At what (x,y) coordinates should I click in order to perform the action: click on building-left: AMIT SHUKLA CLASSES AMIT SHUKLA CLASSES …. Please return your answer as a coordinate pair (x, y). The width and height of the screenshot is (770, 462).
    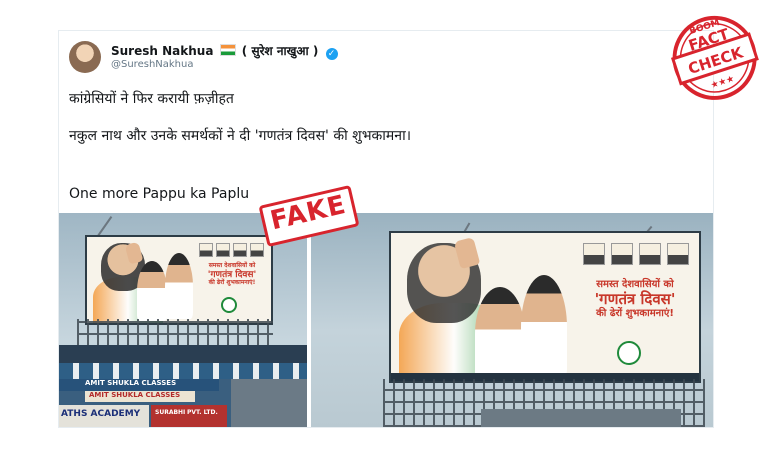
    Looking at the image, I should click on (183, 386).